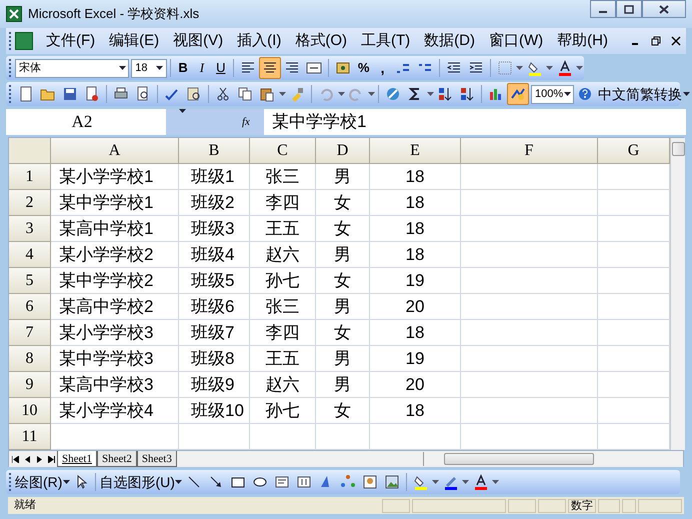 The image size is (692, 519). What do you see at coordinates (115, 255) in the screenshot?
I see `table-cell: 某小学学校2` at bounding box center [115, 255].